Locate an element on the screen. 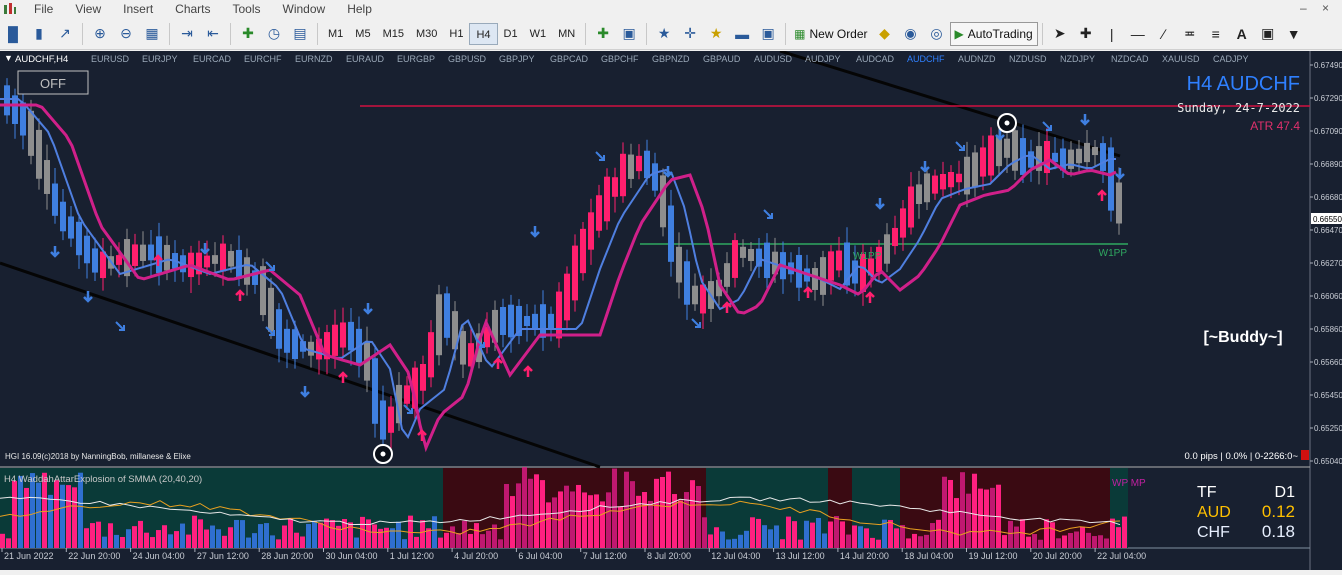 Image resolution: width=1342 pixels, height=575 pixels. options-icon: ◉ is located at coordinates (911, 34).